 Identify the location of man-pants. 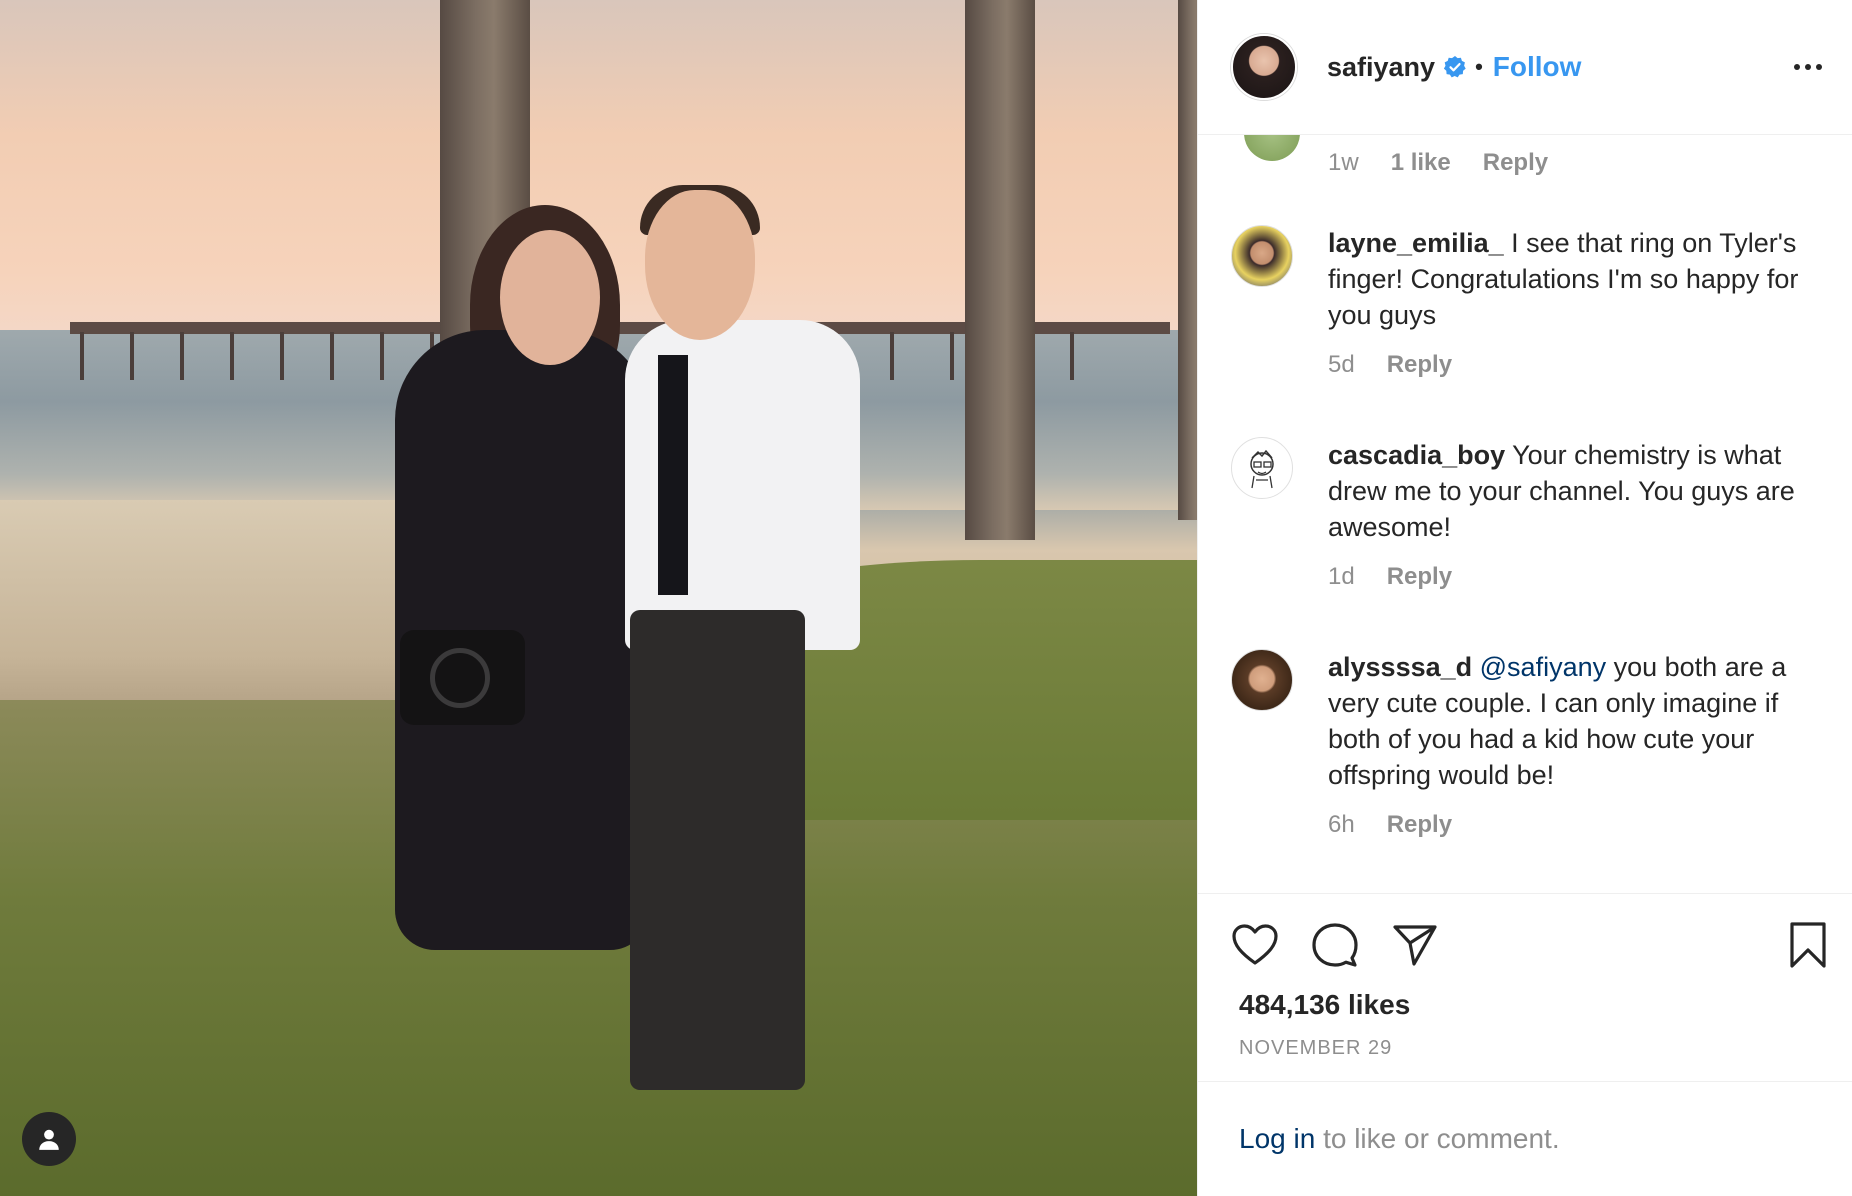
(717, 850).